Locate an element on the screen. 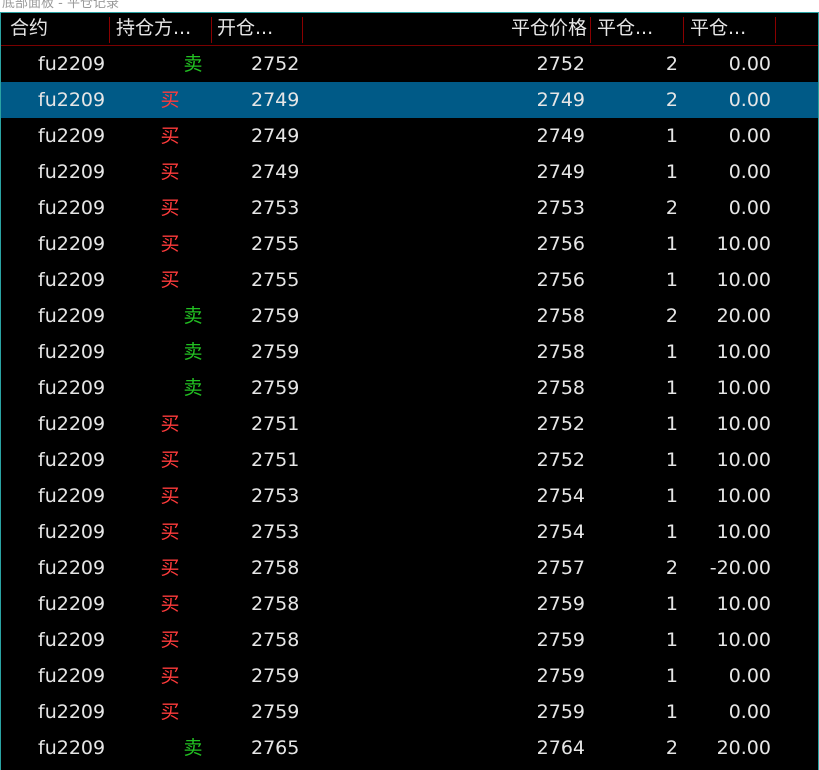 Image resolution: width=819 pixels, height=770 pixels. table-row: fu2209 买 2749 2749 2 0.00 is located at coordinates (409, 100).